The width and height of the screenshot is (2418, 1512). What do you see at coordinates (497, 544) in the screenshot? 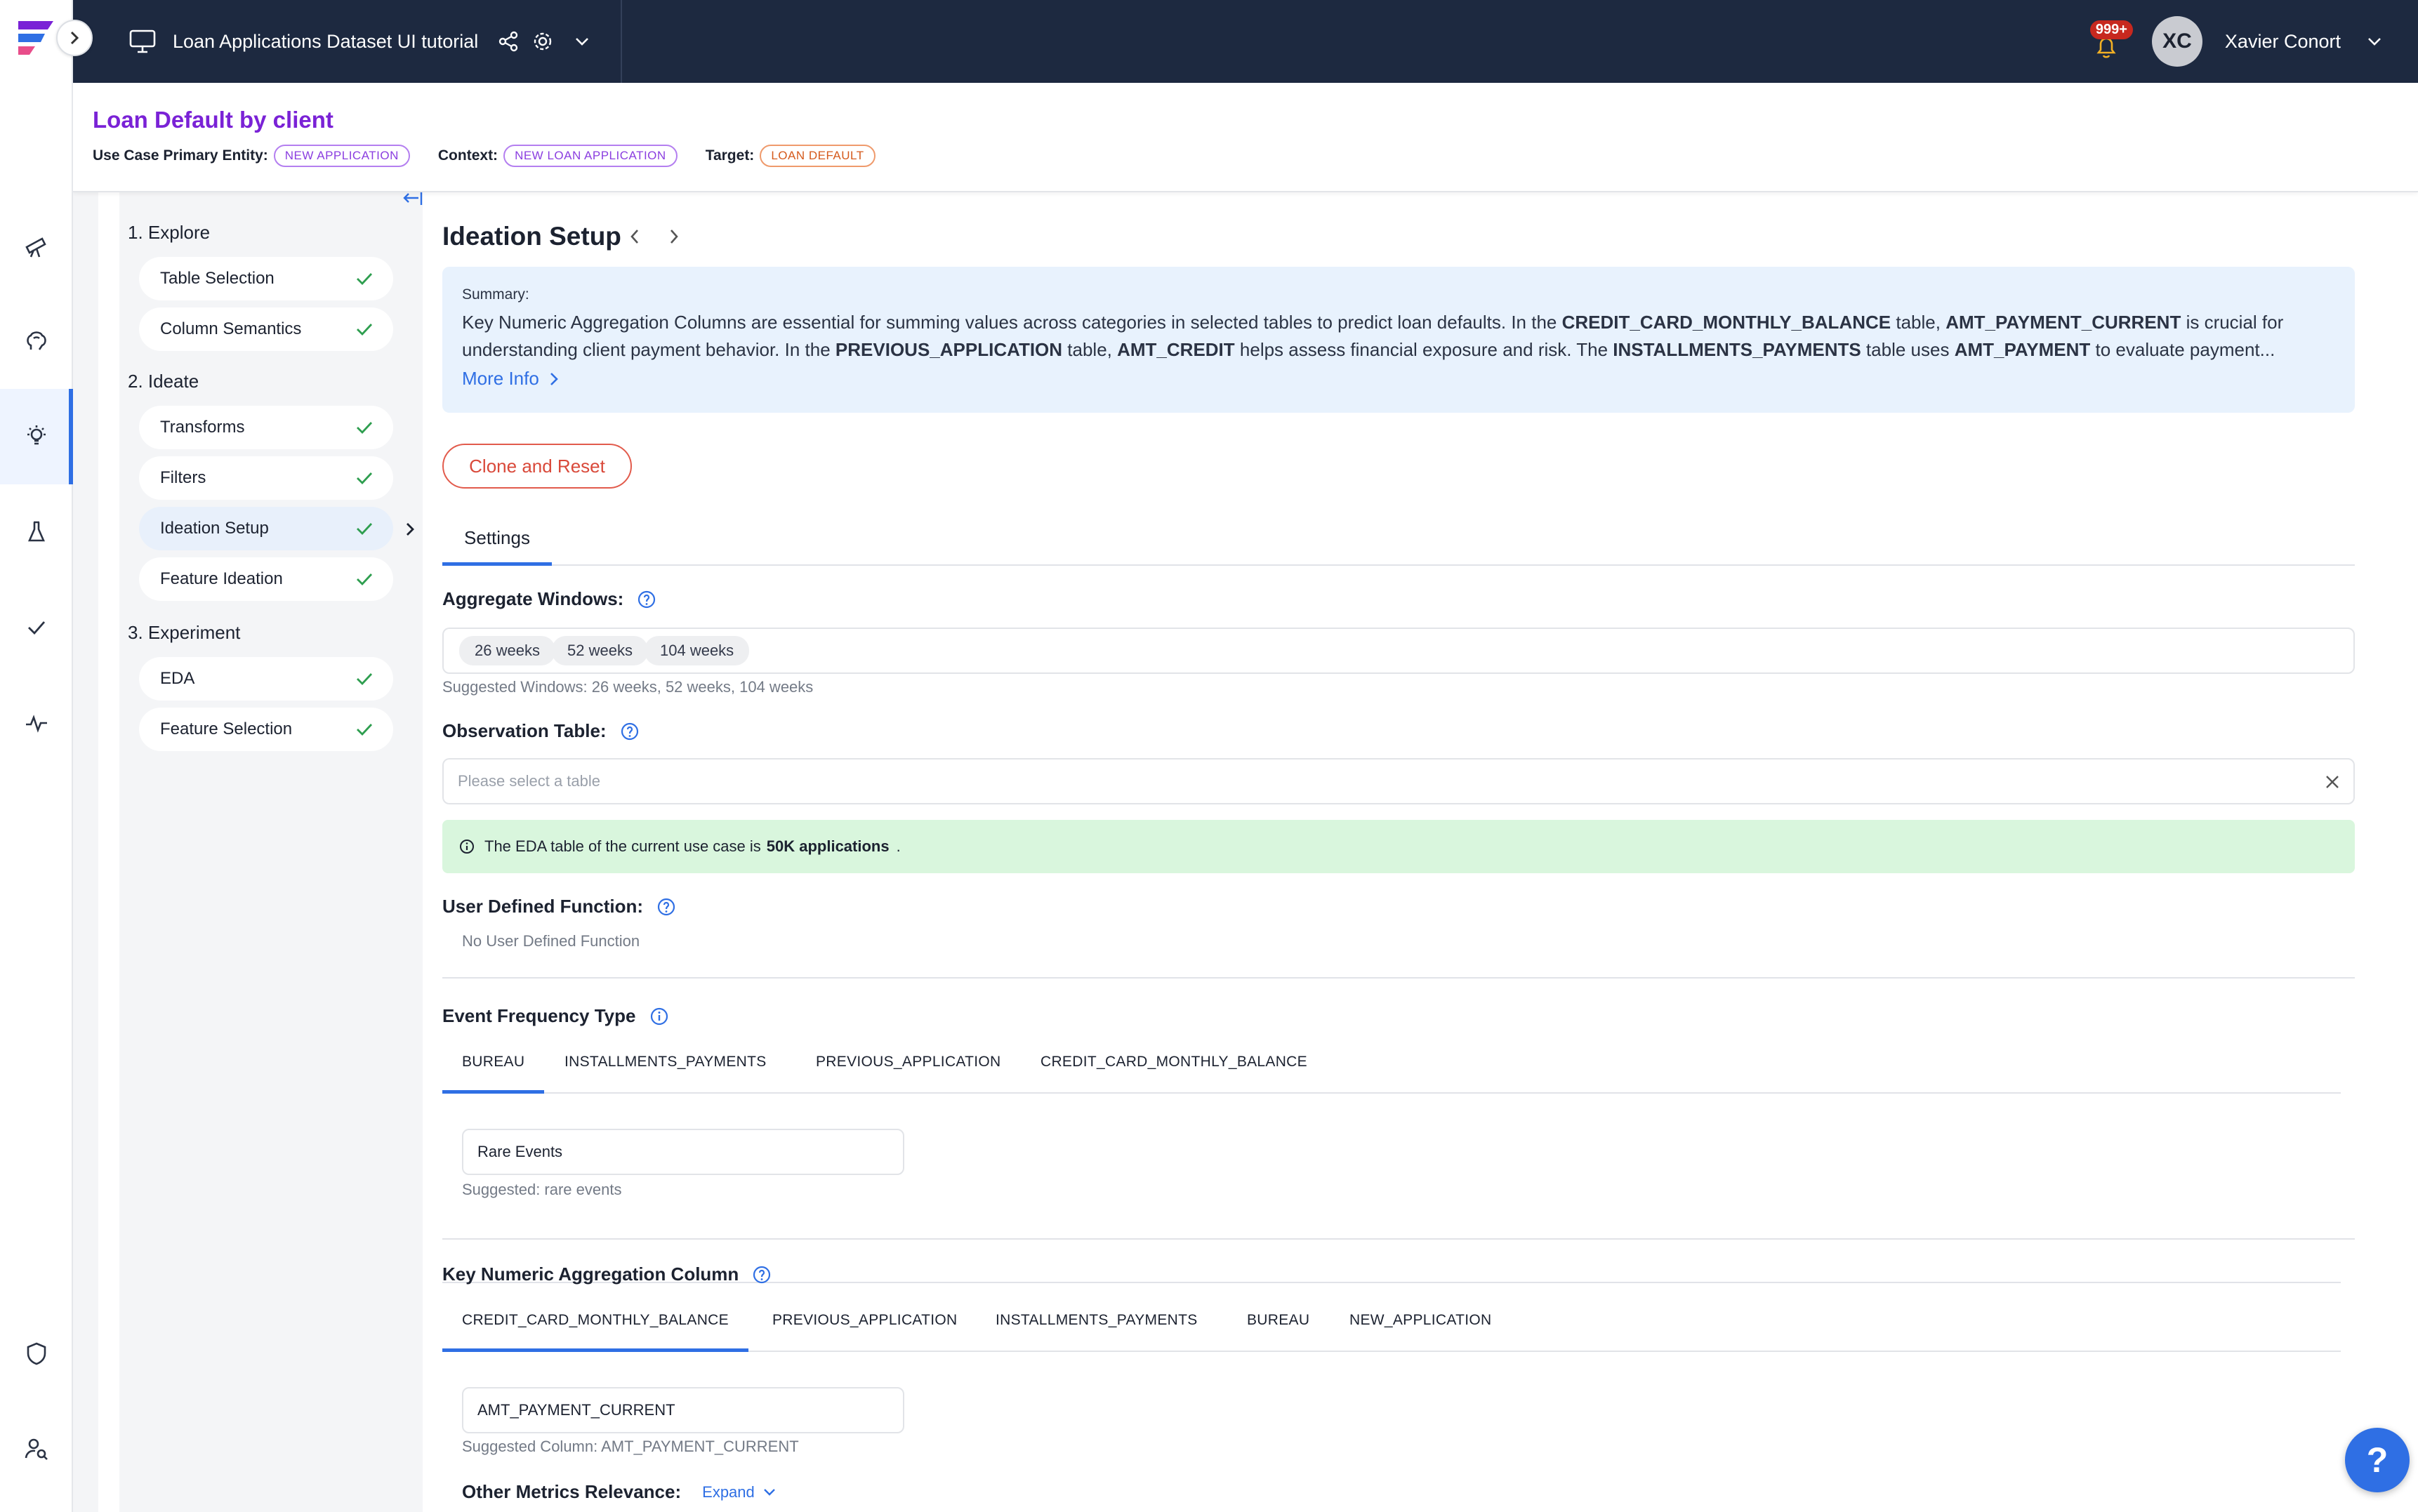
I see `tab-settings: Settings` at bounding box center [497, 544].